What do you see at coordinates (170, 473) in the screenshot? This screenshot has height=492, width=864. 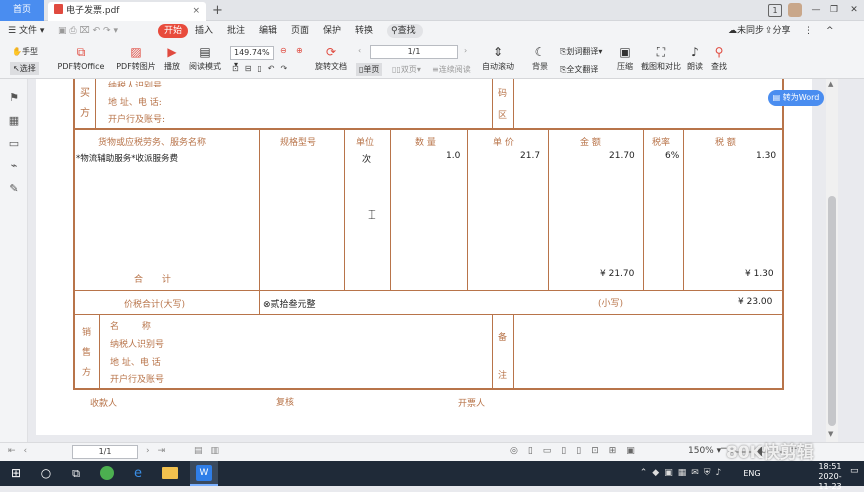 I see `file-explorer-icon` at bounding box center [170, 473].